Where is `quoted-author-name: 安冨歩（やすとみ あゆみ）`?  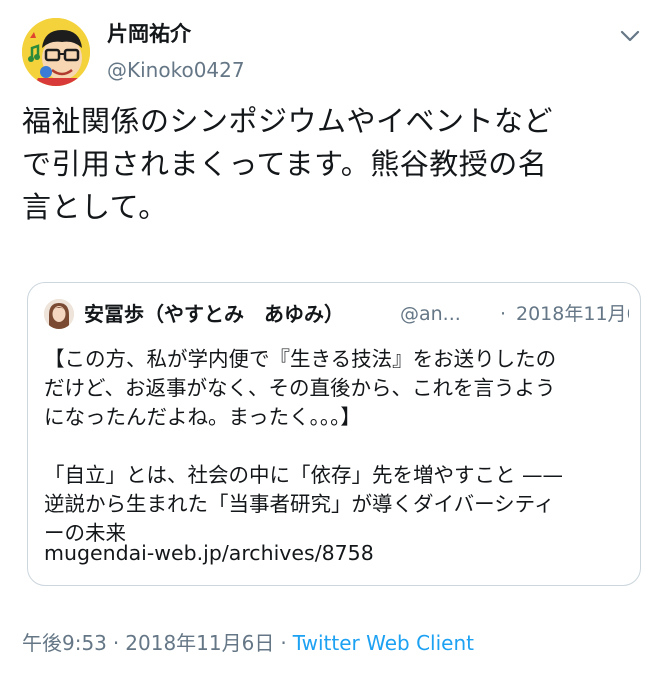 quoted-author-name: 安冨歩（やすとみ あゆみ） is located at coordinates (214, 314).